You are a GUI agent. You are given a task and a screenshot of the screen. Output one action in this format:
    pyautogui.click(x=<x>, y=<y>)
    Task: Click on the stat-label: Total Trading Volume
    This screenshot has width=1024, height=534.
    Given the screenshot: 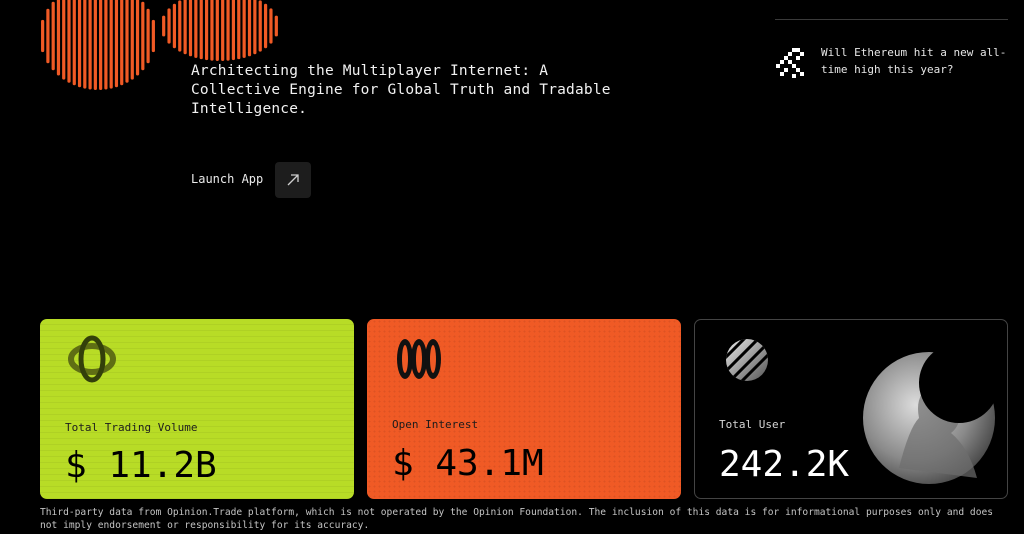 What is the action you would take?
    pyautogui.click(x=131, y=427)
    